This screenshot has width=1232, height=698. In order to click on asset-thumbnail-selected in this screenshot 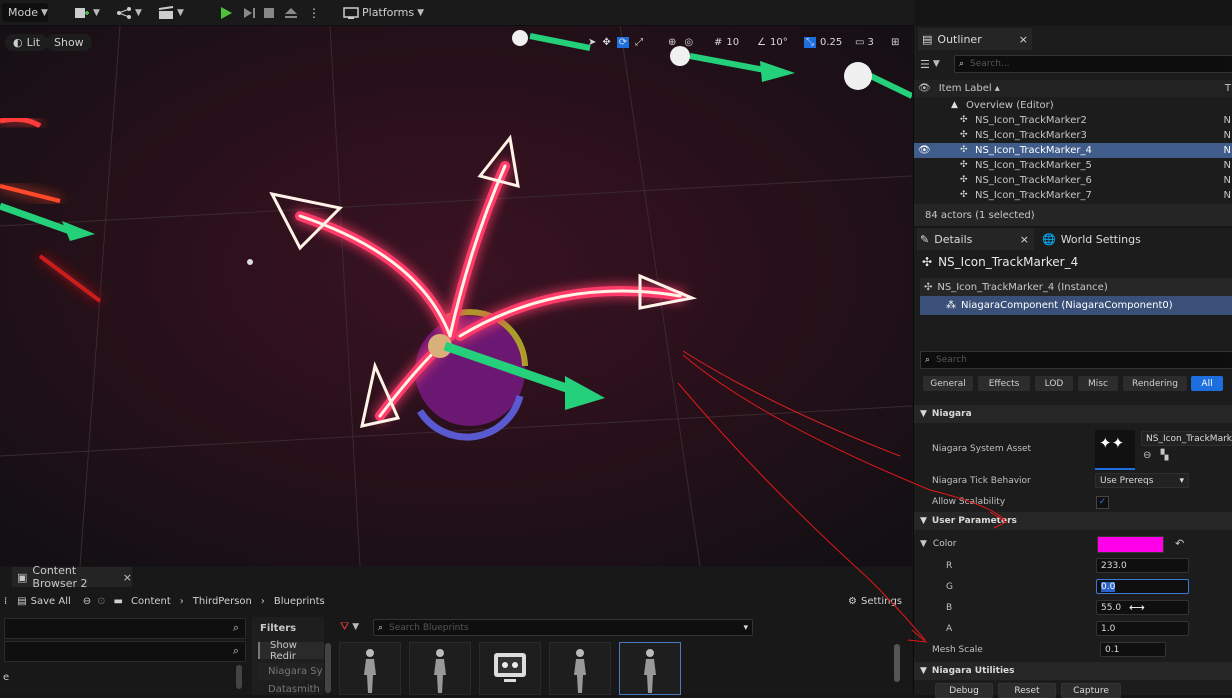, I will do `click(650, 668)`.